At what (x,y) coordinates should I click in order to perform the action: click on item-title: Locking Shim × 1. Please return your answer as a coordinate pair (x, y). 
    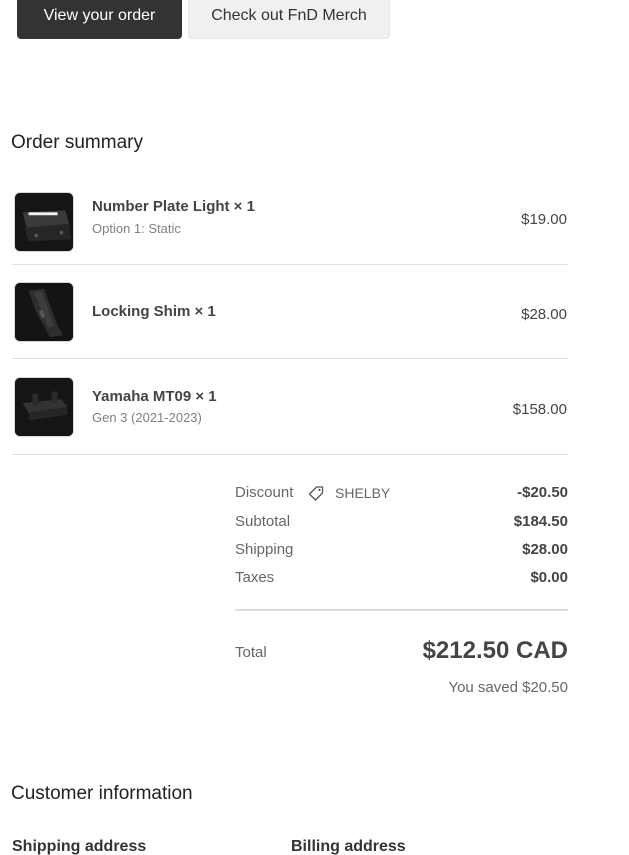
    Looking at the image, I should click on (154, 311).